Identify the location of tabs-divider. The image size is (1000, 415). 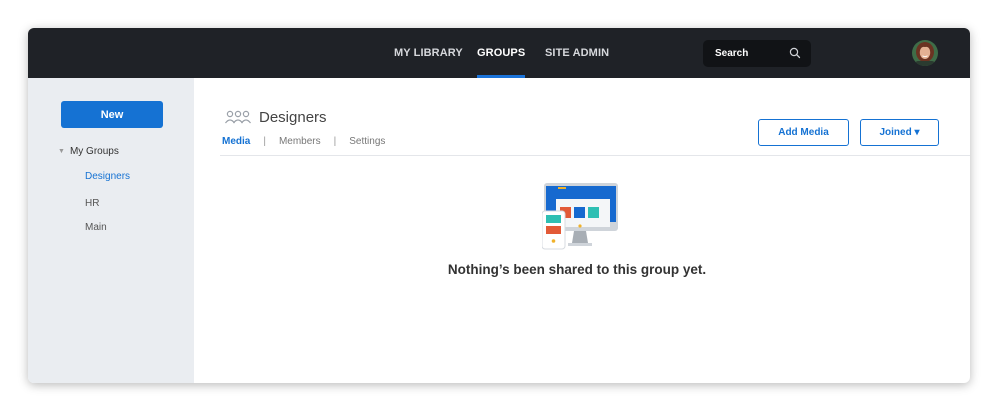
(595, 155).